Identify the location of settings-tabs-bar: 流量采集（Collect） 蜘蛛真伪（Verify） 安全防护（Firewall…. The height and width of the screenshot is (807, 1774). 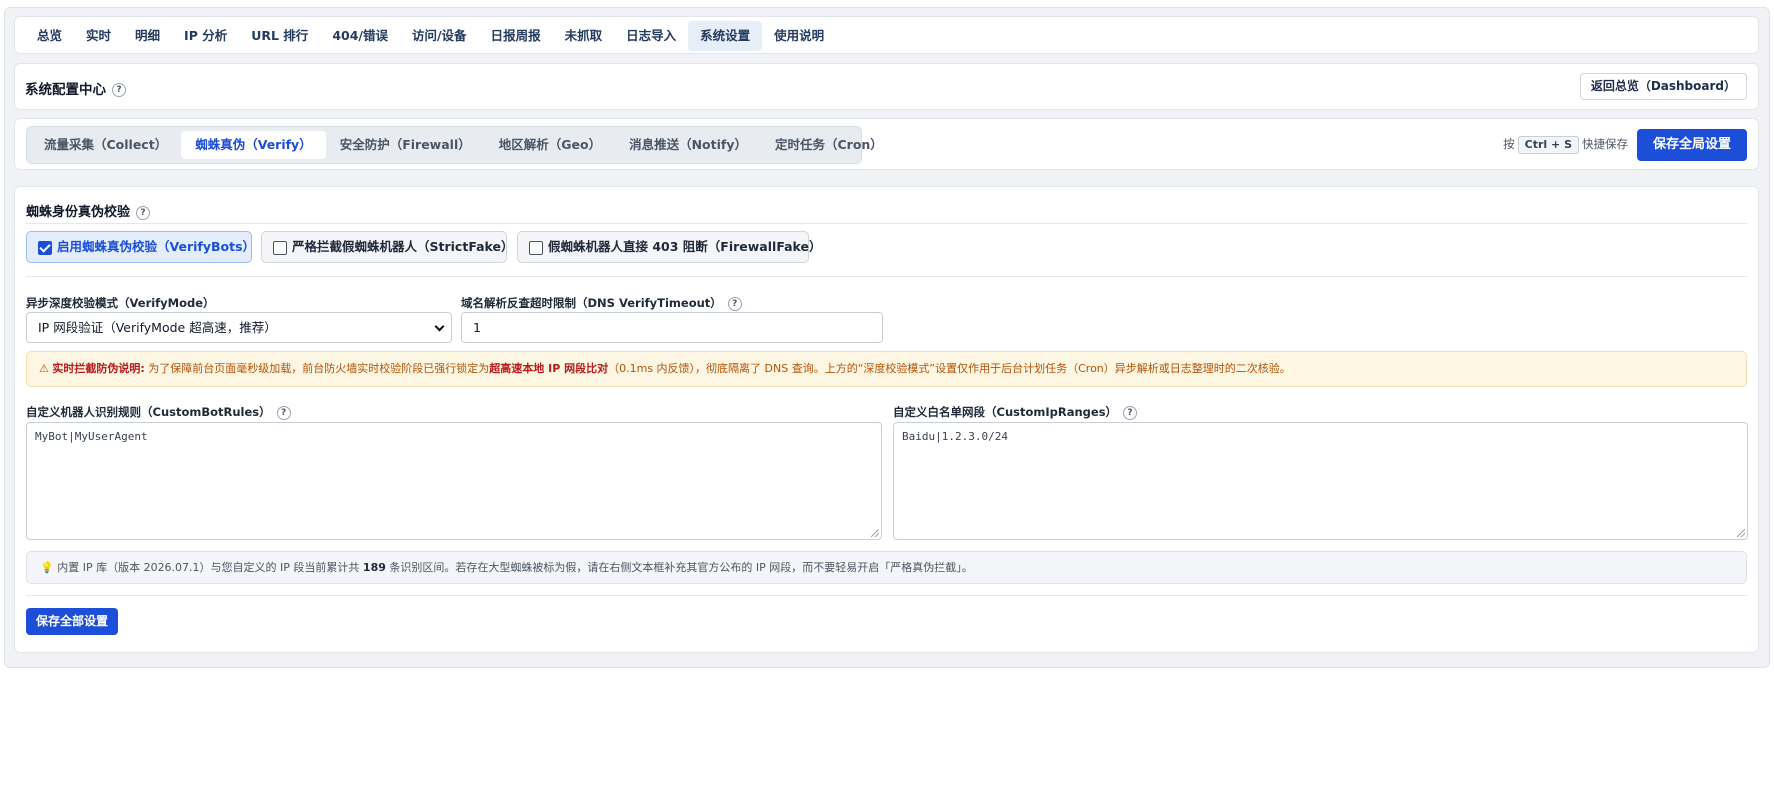
(886, 144).